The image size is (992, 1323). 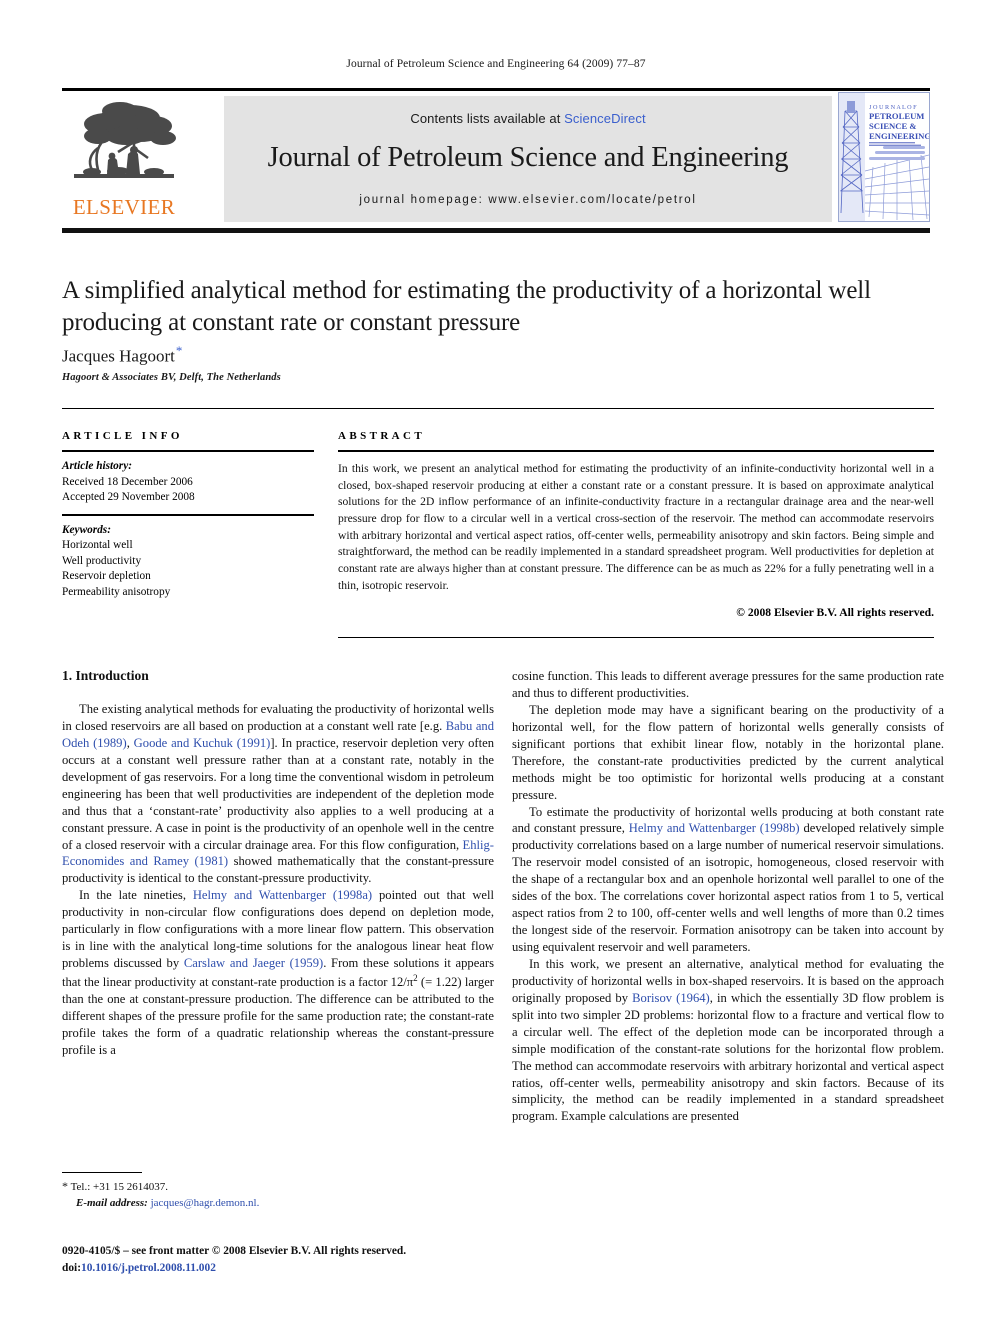 I want to click on masthead-top-rule, so click(x=496, y=89).